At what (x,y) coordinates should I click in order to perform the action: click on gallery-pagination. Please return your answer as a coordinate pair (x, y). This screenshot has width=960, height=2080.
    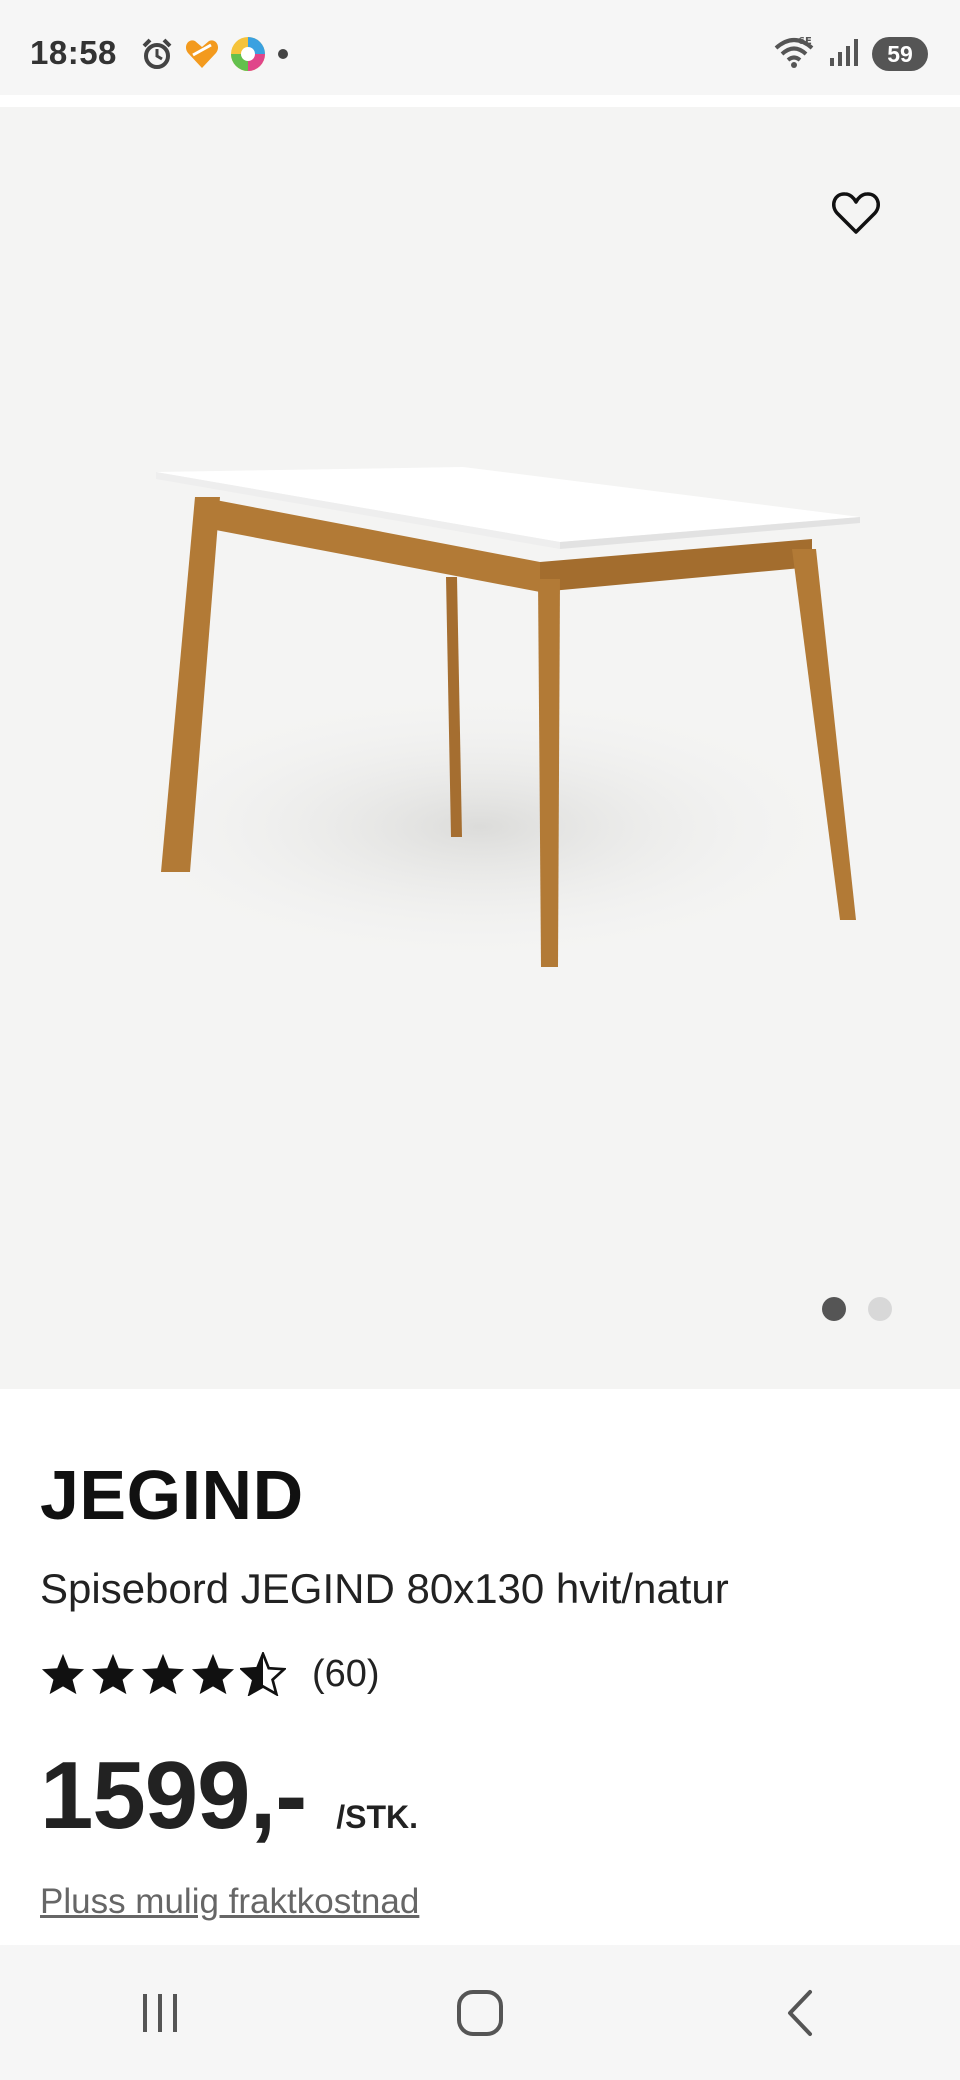
    Looking at the image, I should click on (857, 1309).